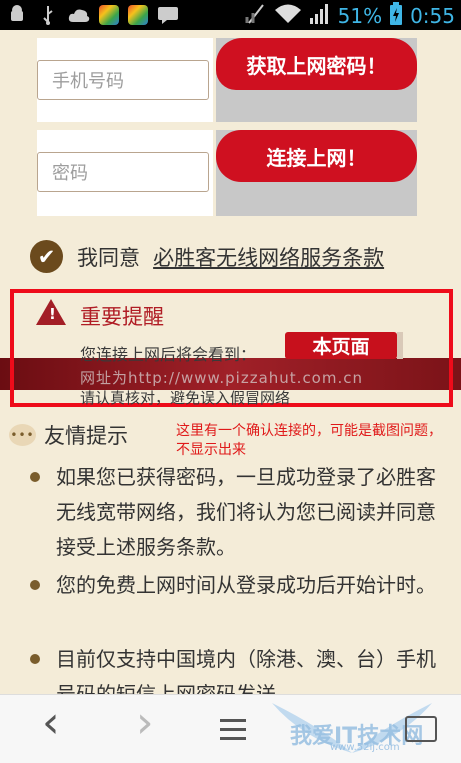 This screenshot has height=763, width=461. What do you see at coordinates (432, 16) in the screenshot?
I see `clock: 0:55` at bounding box center [432, 16].